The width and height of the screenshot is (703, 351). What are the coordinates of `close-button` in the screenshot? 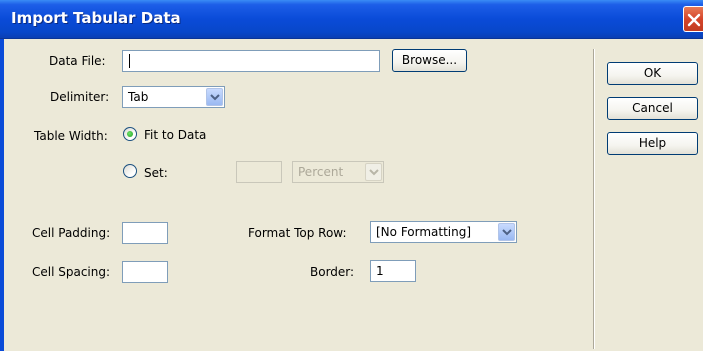 It's located at (693, 19).